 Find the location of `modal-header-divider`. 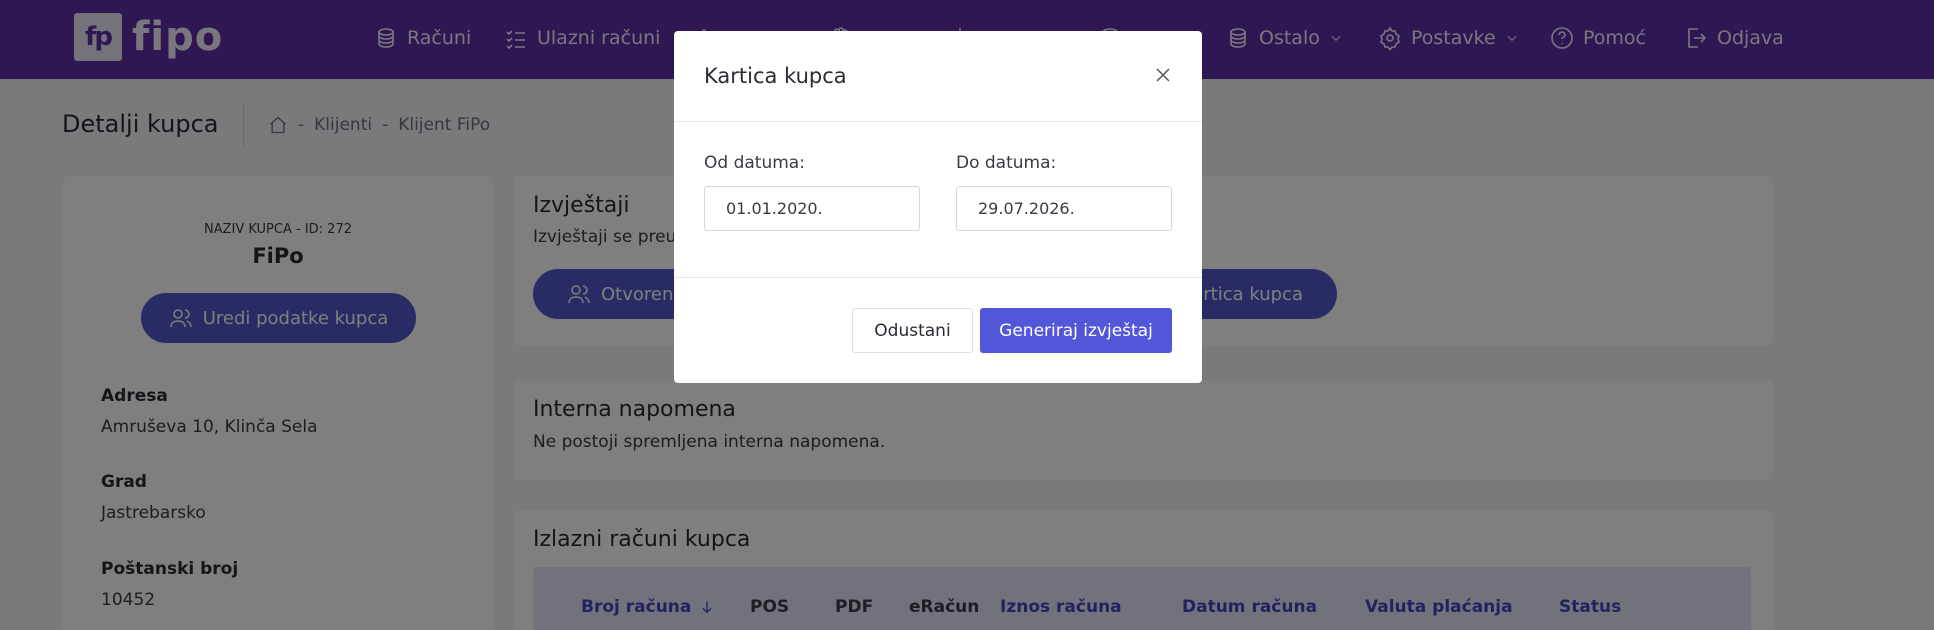

modal-header-divider is located at coordinates (938, 121).